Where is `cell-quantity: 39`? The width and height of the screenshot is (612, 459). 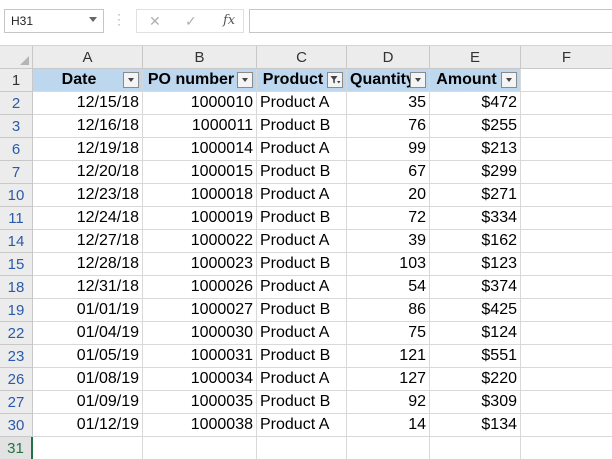
cell-quantity: 39 is located at coordinates (388, 241).